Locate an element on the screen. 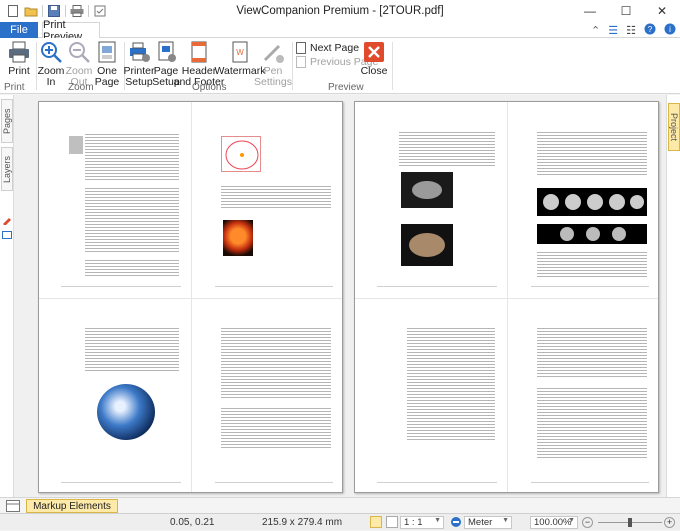 The width and height of the screenshot is (680, 531). layout-icon: ☰ is located at coordinates (613, 30).